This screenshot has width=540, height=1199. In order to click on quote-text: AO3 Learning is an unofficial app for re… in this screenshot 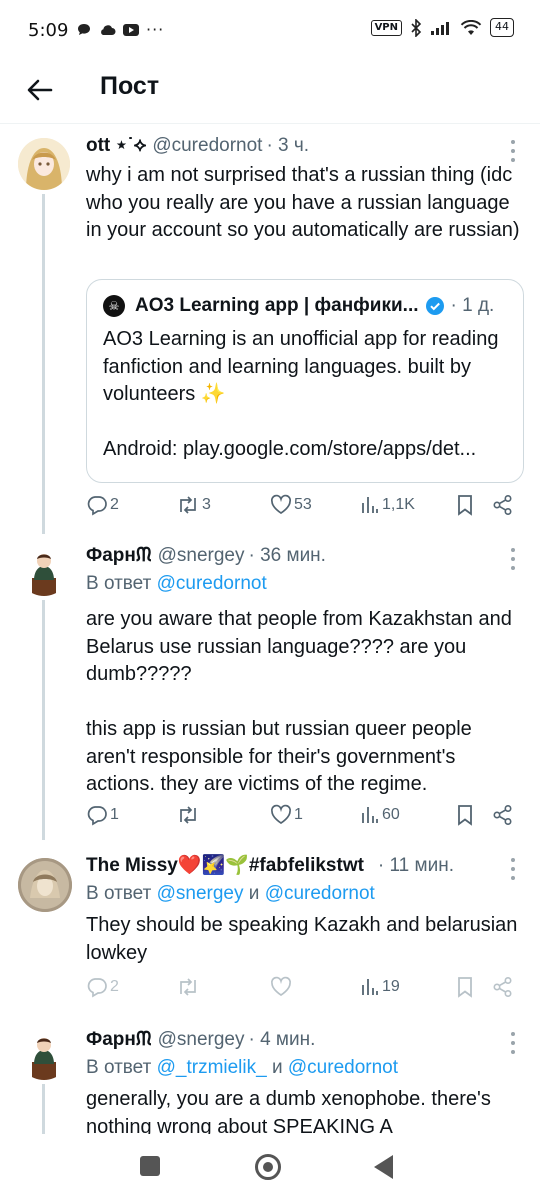, I will do `click(301, 394)`.